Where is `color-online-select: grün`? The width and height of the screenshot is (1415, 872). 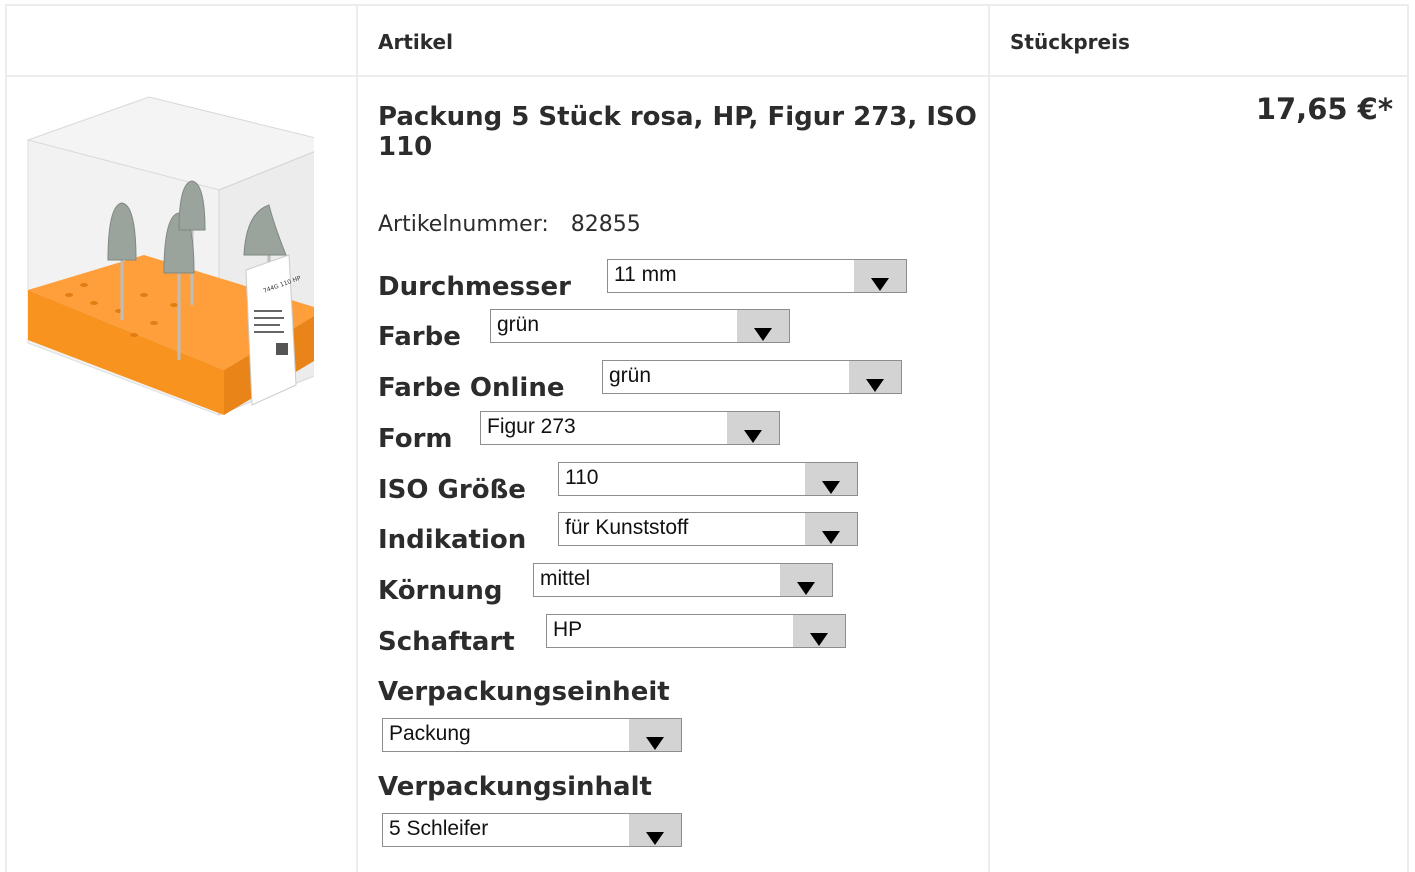
color-online-select: grün is located at coordinates (752, 377).